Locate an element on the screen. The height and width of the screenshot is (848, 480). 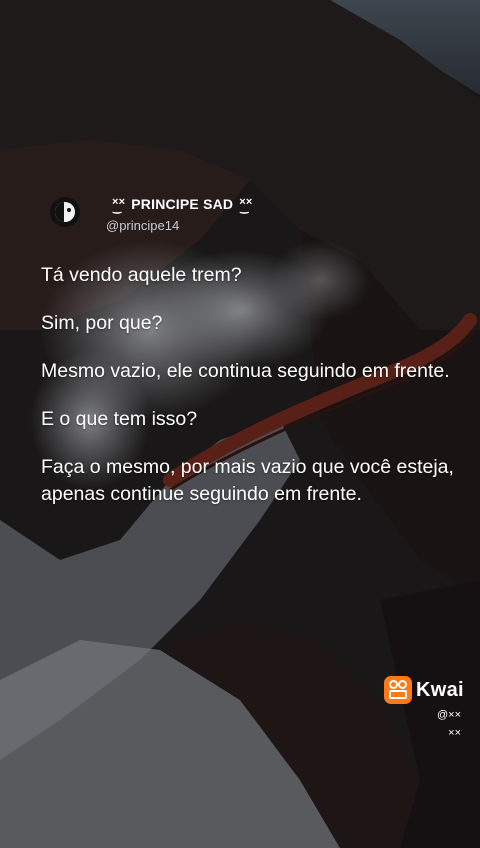
kwai-logo-icon is located at coordinates (398, 690).